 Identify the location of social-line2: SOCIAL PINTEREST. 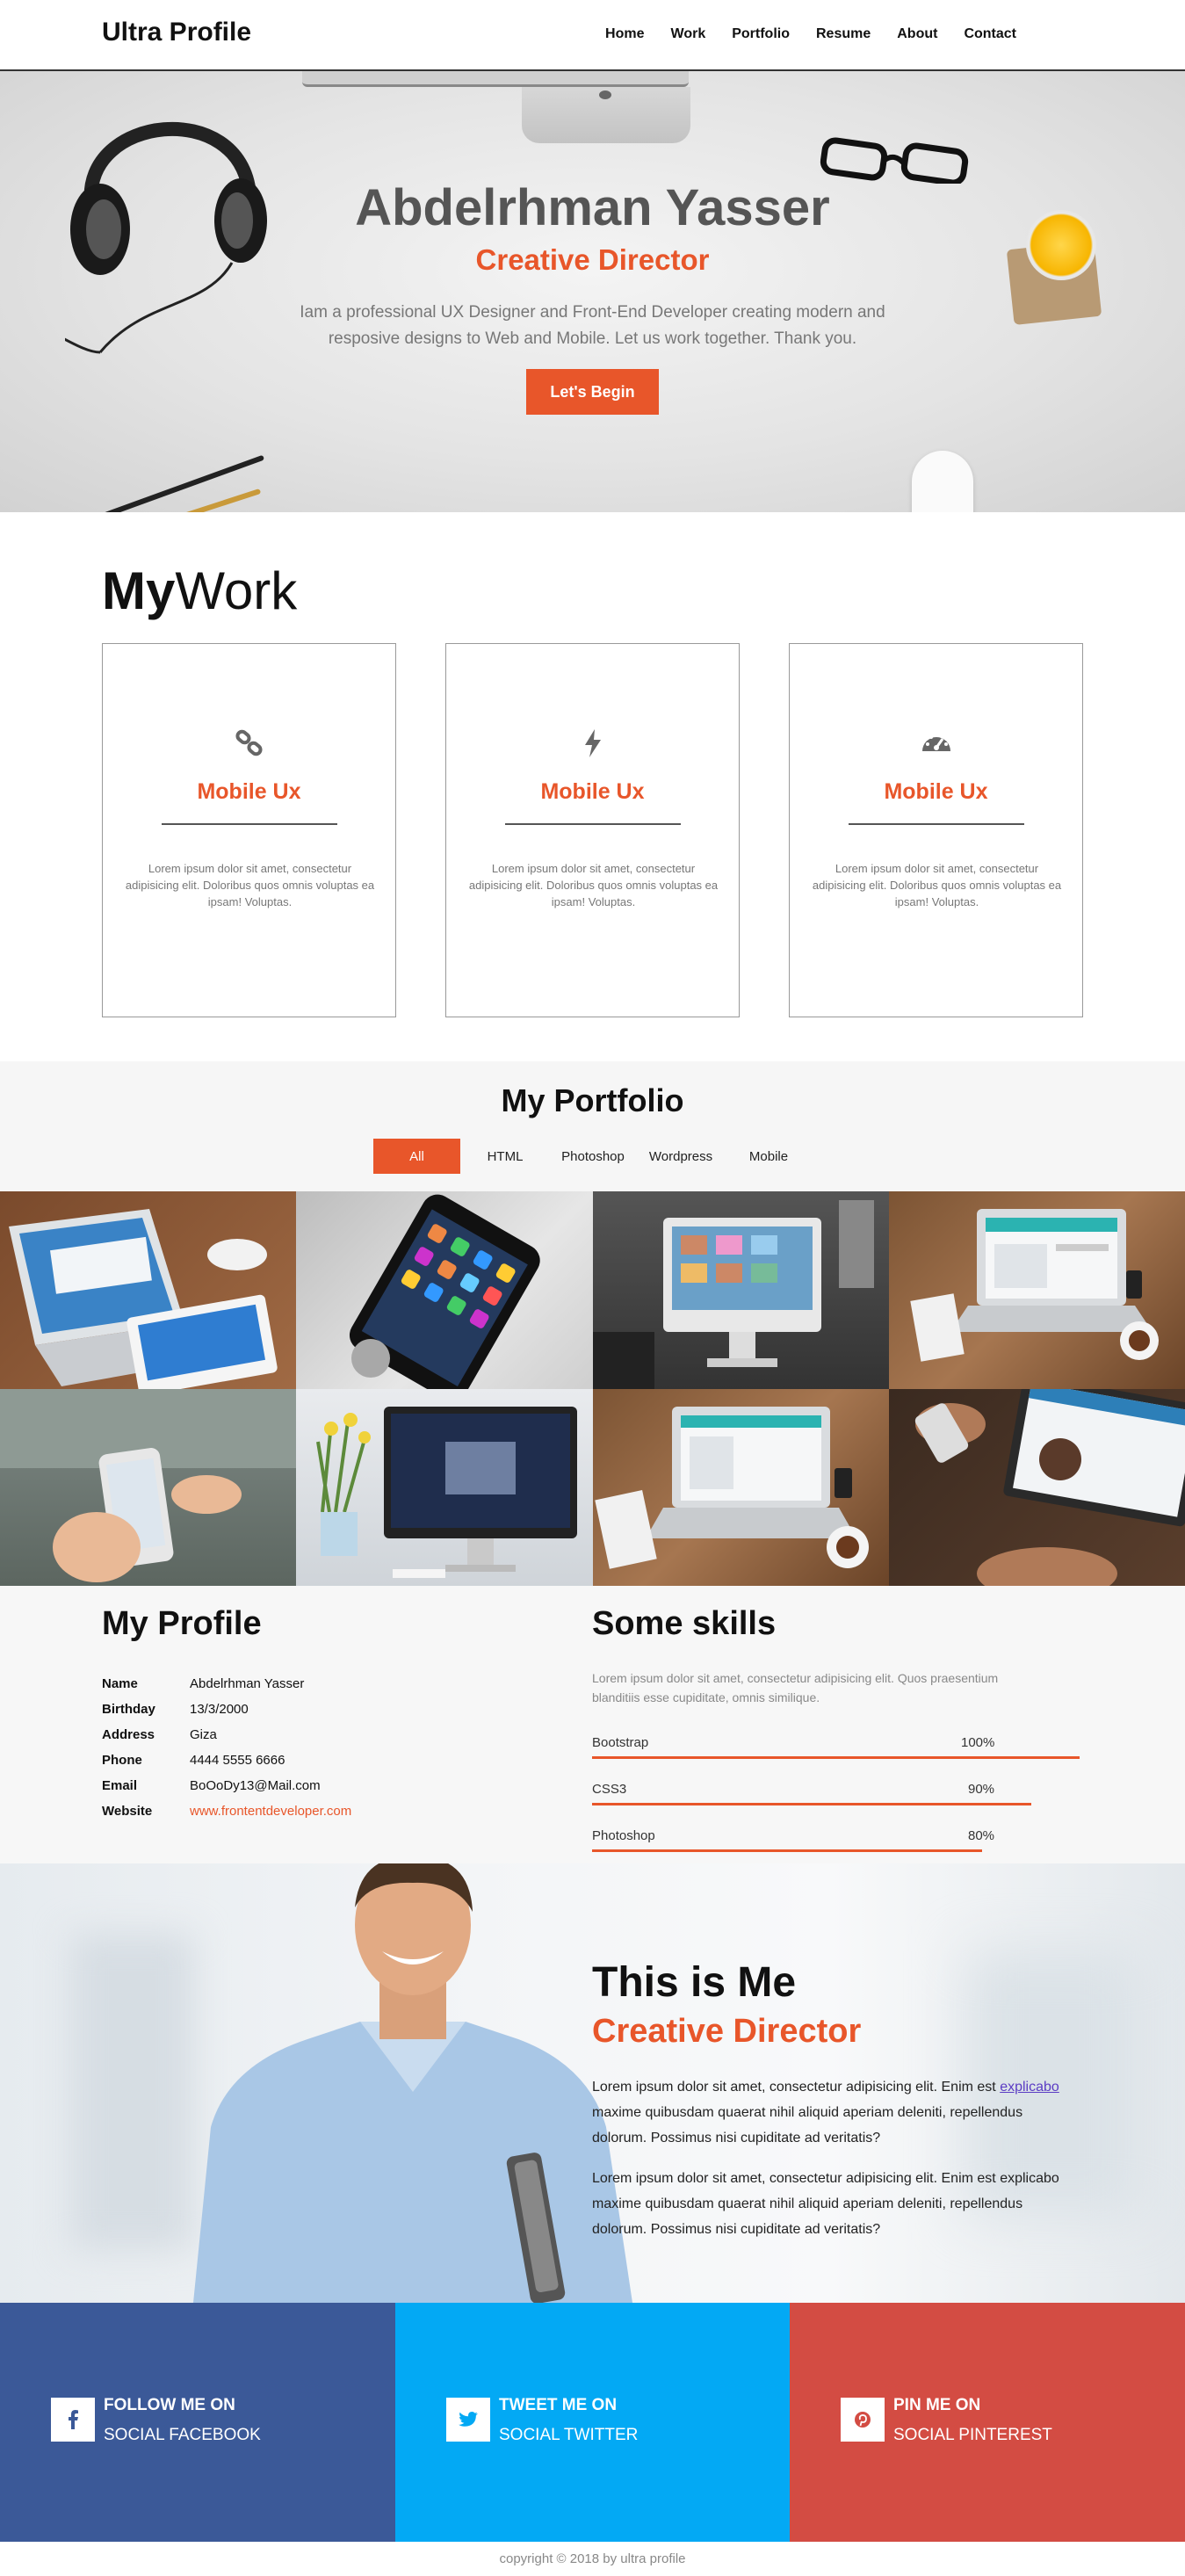
(972, 2435).